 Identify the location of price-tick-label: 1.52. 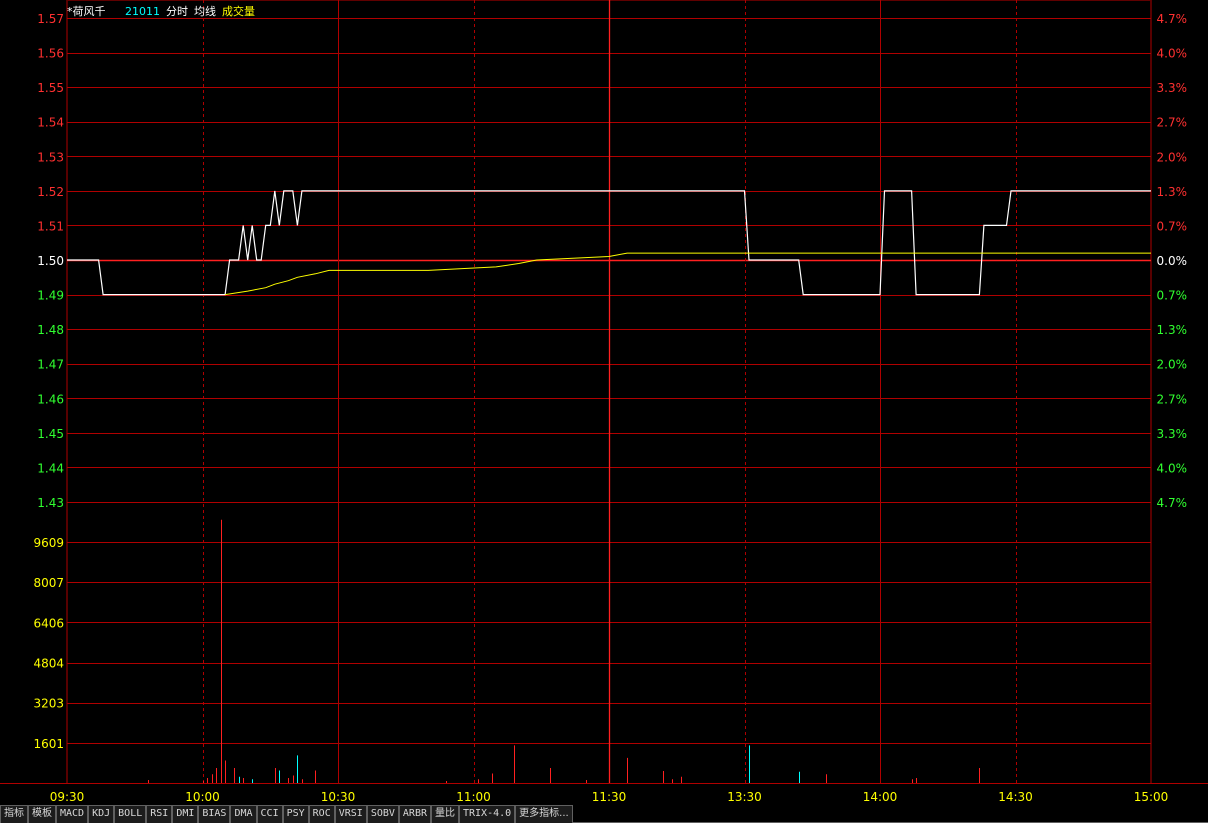
(50, 192).